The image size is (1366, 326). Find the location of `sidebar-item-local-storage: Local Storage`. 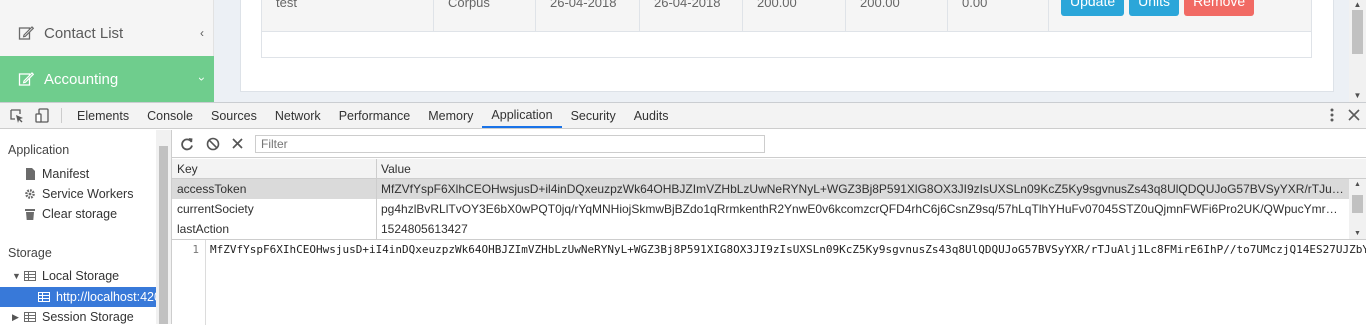

sidebar-item-local-storage: Local Storage is located at coordinates (71, 276).